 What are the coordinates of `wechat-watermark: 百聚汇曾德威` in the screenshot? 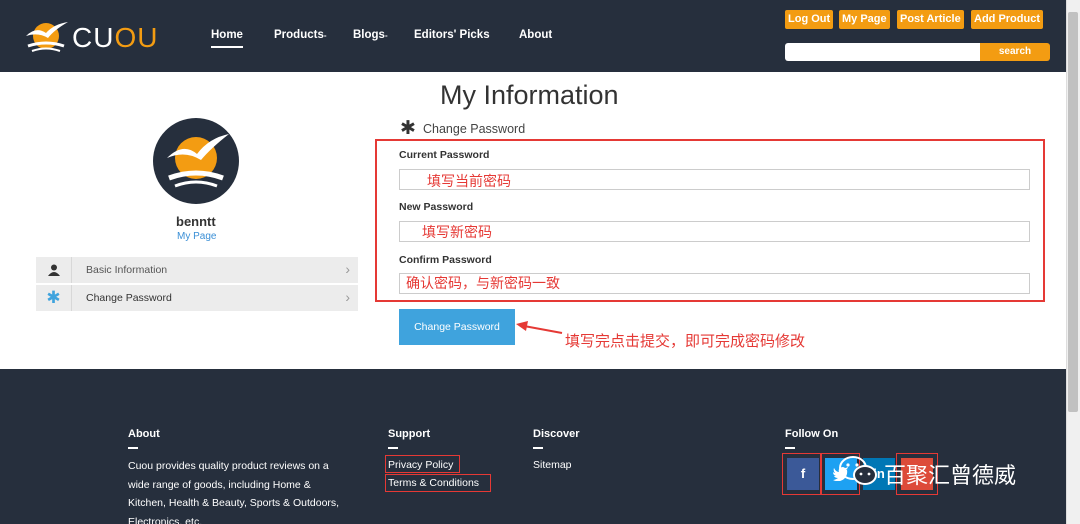 It's located at (943, 471).